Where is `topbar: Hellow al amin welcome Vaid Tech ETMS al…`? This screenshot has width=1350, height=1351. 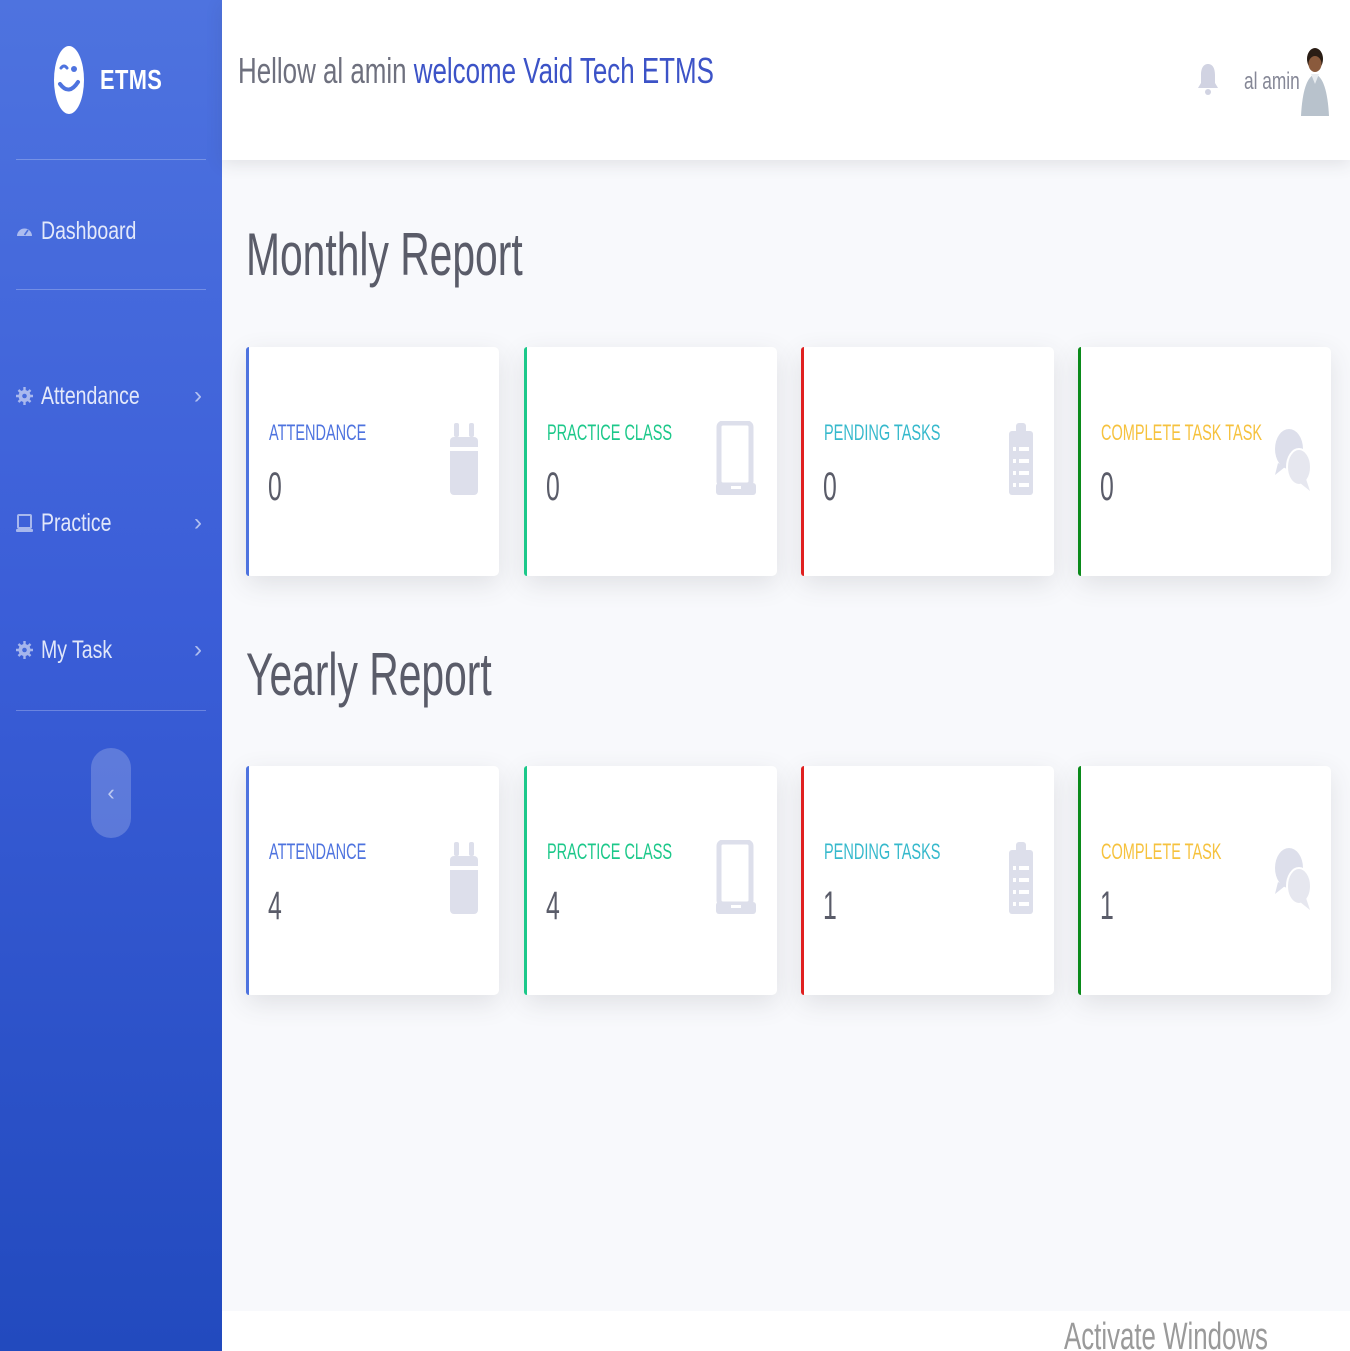
topbar: Hellow al amin welcome Vaid Tech ETMS al… is located at coordinates (786, 80).